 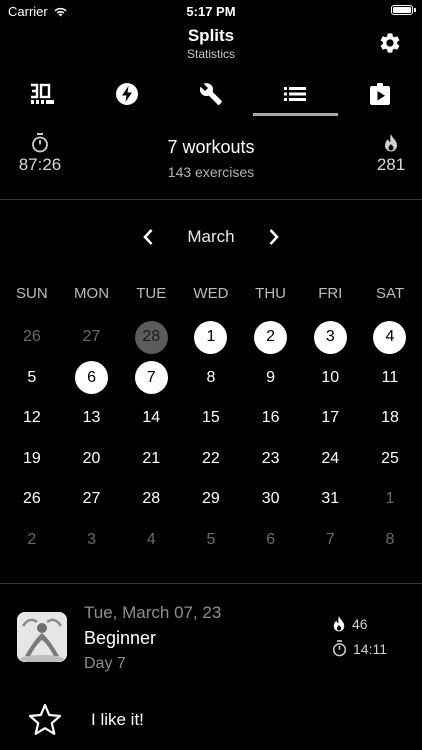 What do you see at coordinates (390, 43) in the screenshot?
I see `gear-icon` at bounding box center [390, 43].